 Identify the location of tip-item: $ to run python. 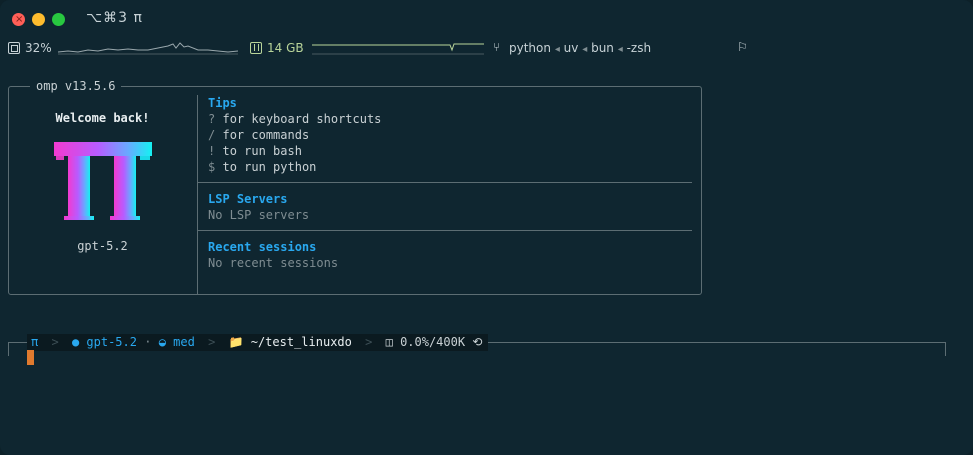
(262, 167).